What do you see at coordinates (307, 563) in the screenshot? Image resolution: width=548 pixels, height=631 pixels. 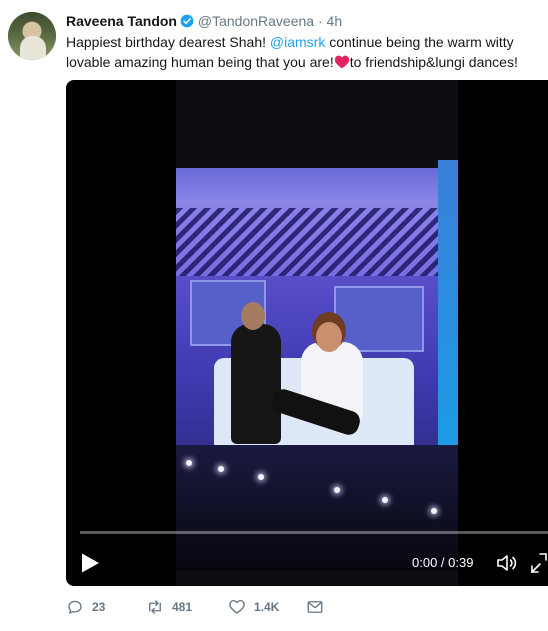 I see `video-controls: 0:00 / 0:39` at bounding box center [307, 563].